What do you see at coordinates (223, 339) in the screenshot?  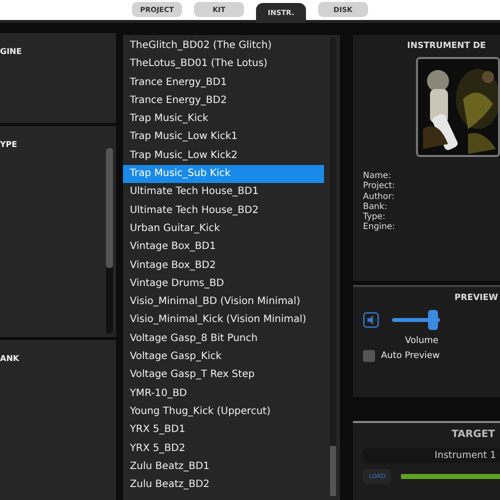 I see `list-item: Voltage Gasp_8 Bit Punch` at bounding box center [223, 339].